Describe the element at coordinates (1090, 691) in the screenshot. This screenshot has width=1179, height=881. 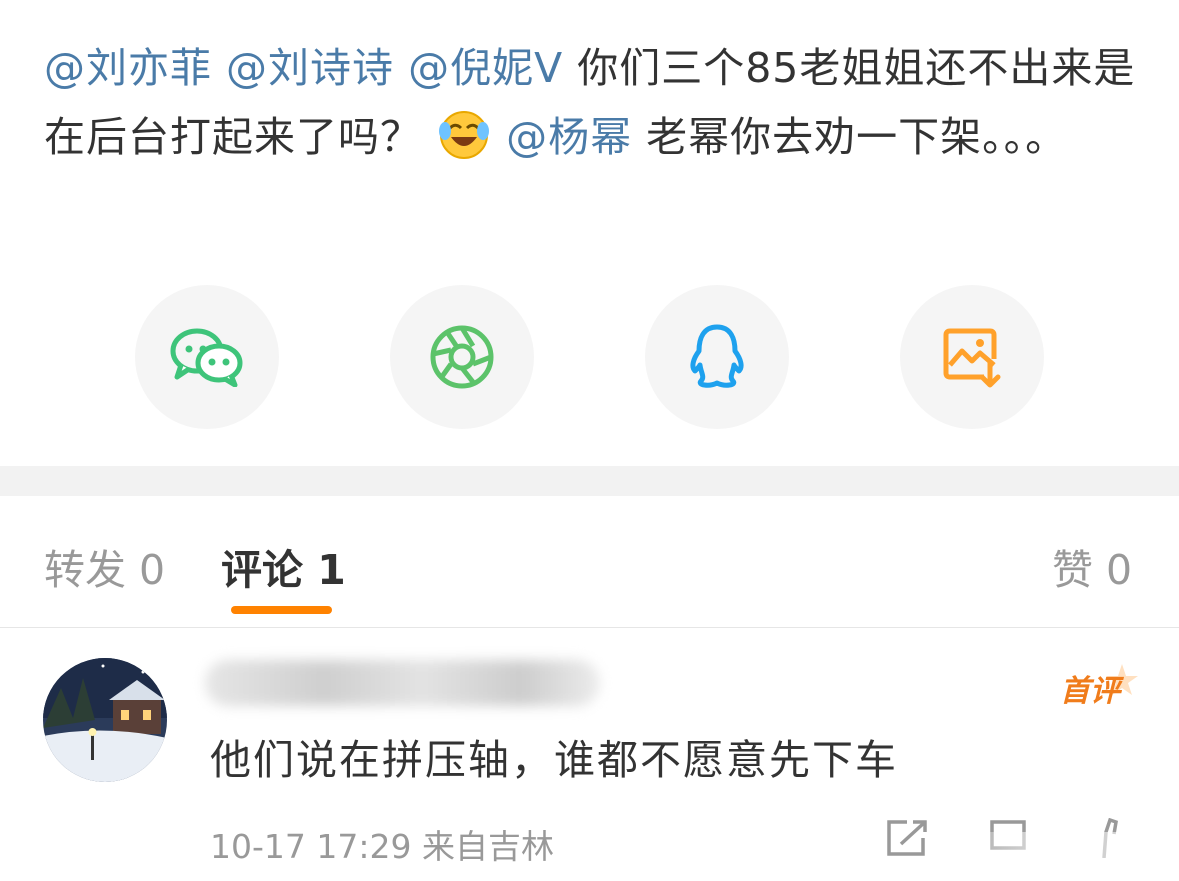
I see `first-comment-badge-label: 首评` at that location.